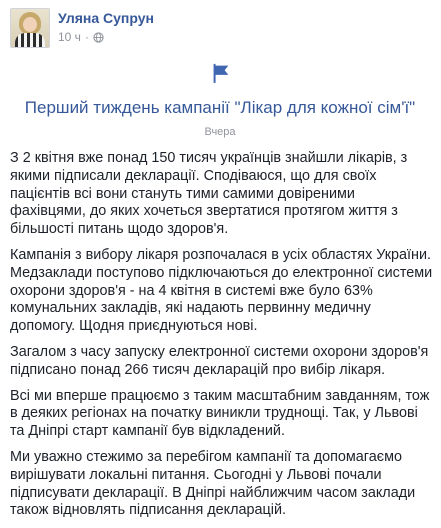 This screenshot has height=528, width=441. What do you see at coordinates (69, 37) in the screenshot?
I see `post-timestamp: 10 ч` at bounding box center [69, 37].